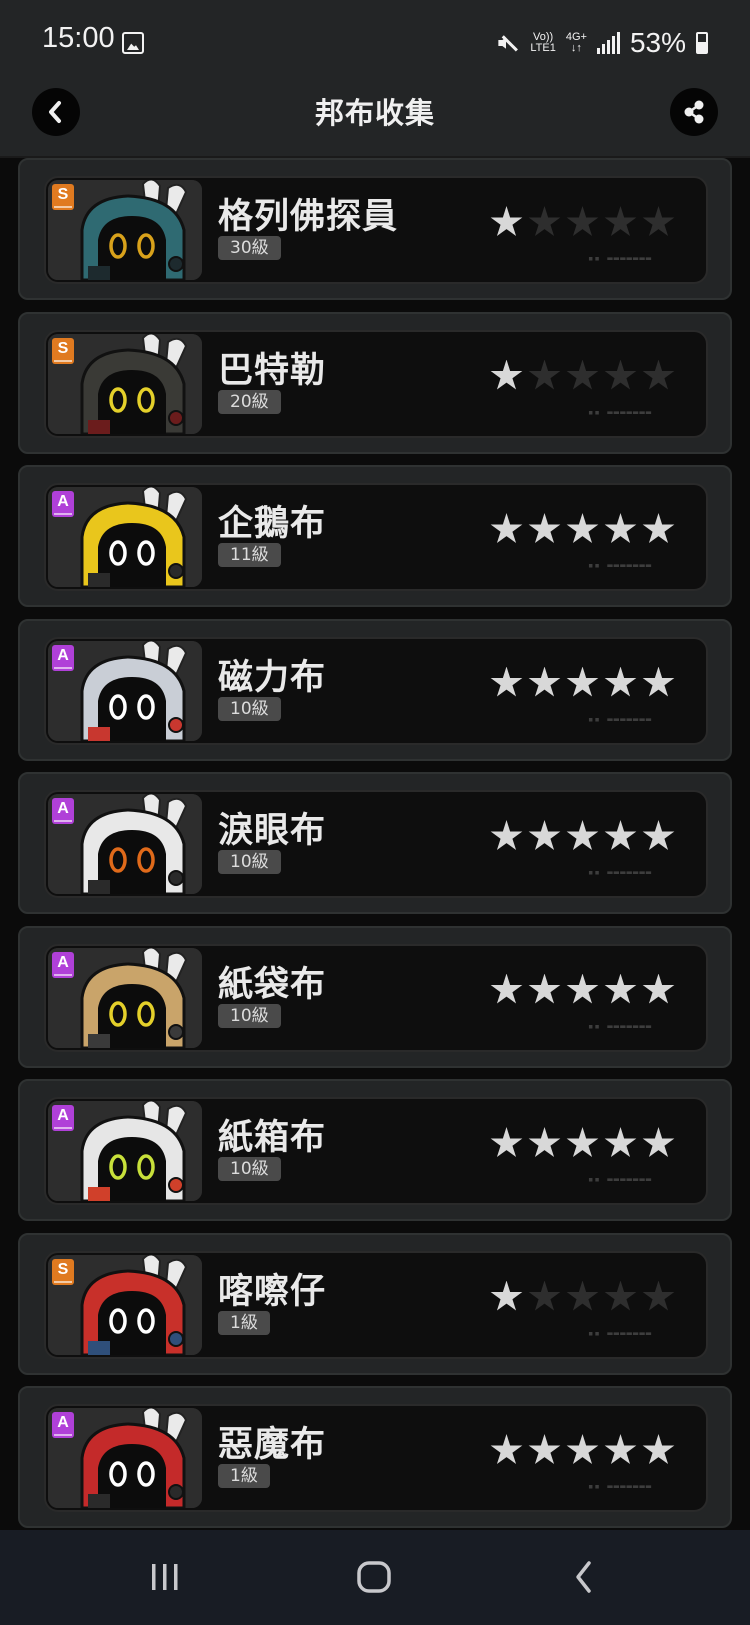  What do you see at coordinates (133, 43) in the screenshot?
I see `gallery-notification-icon` at bounding box center [133, 43].